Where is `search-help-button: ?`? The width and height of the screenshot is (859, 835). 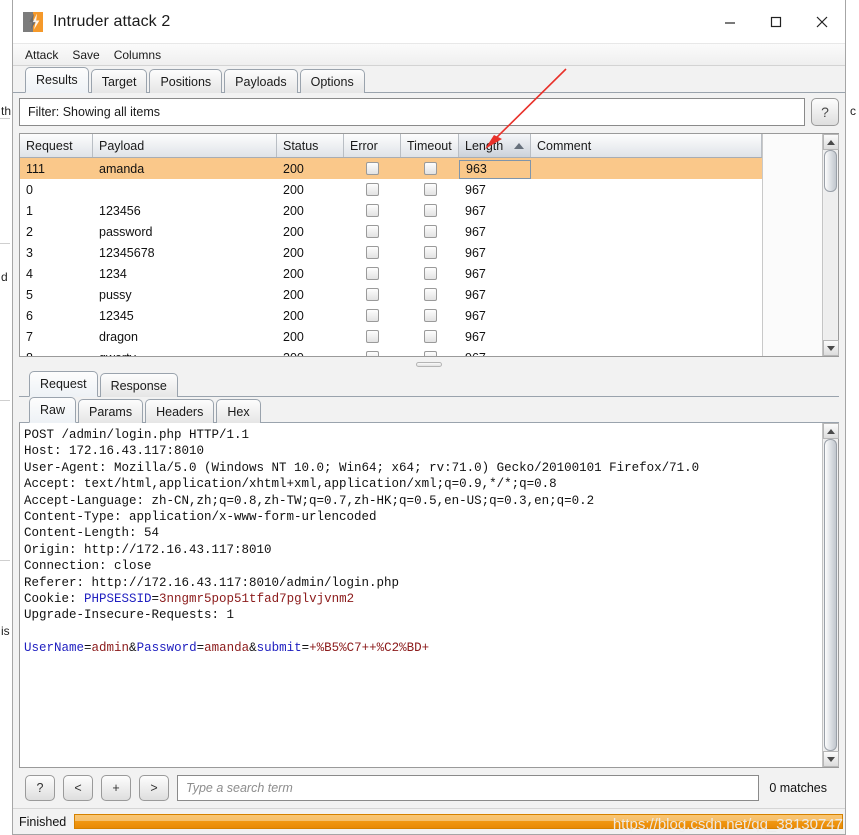 search-help-button: ? is located at coordinates (40, 788).